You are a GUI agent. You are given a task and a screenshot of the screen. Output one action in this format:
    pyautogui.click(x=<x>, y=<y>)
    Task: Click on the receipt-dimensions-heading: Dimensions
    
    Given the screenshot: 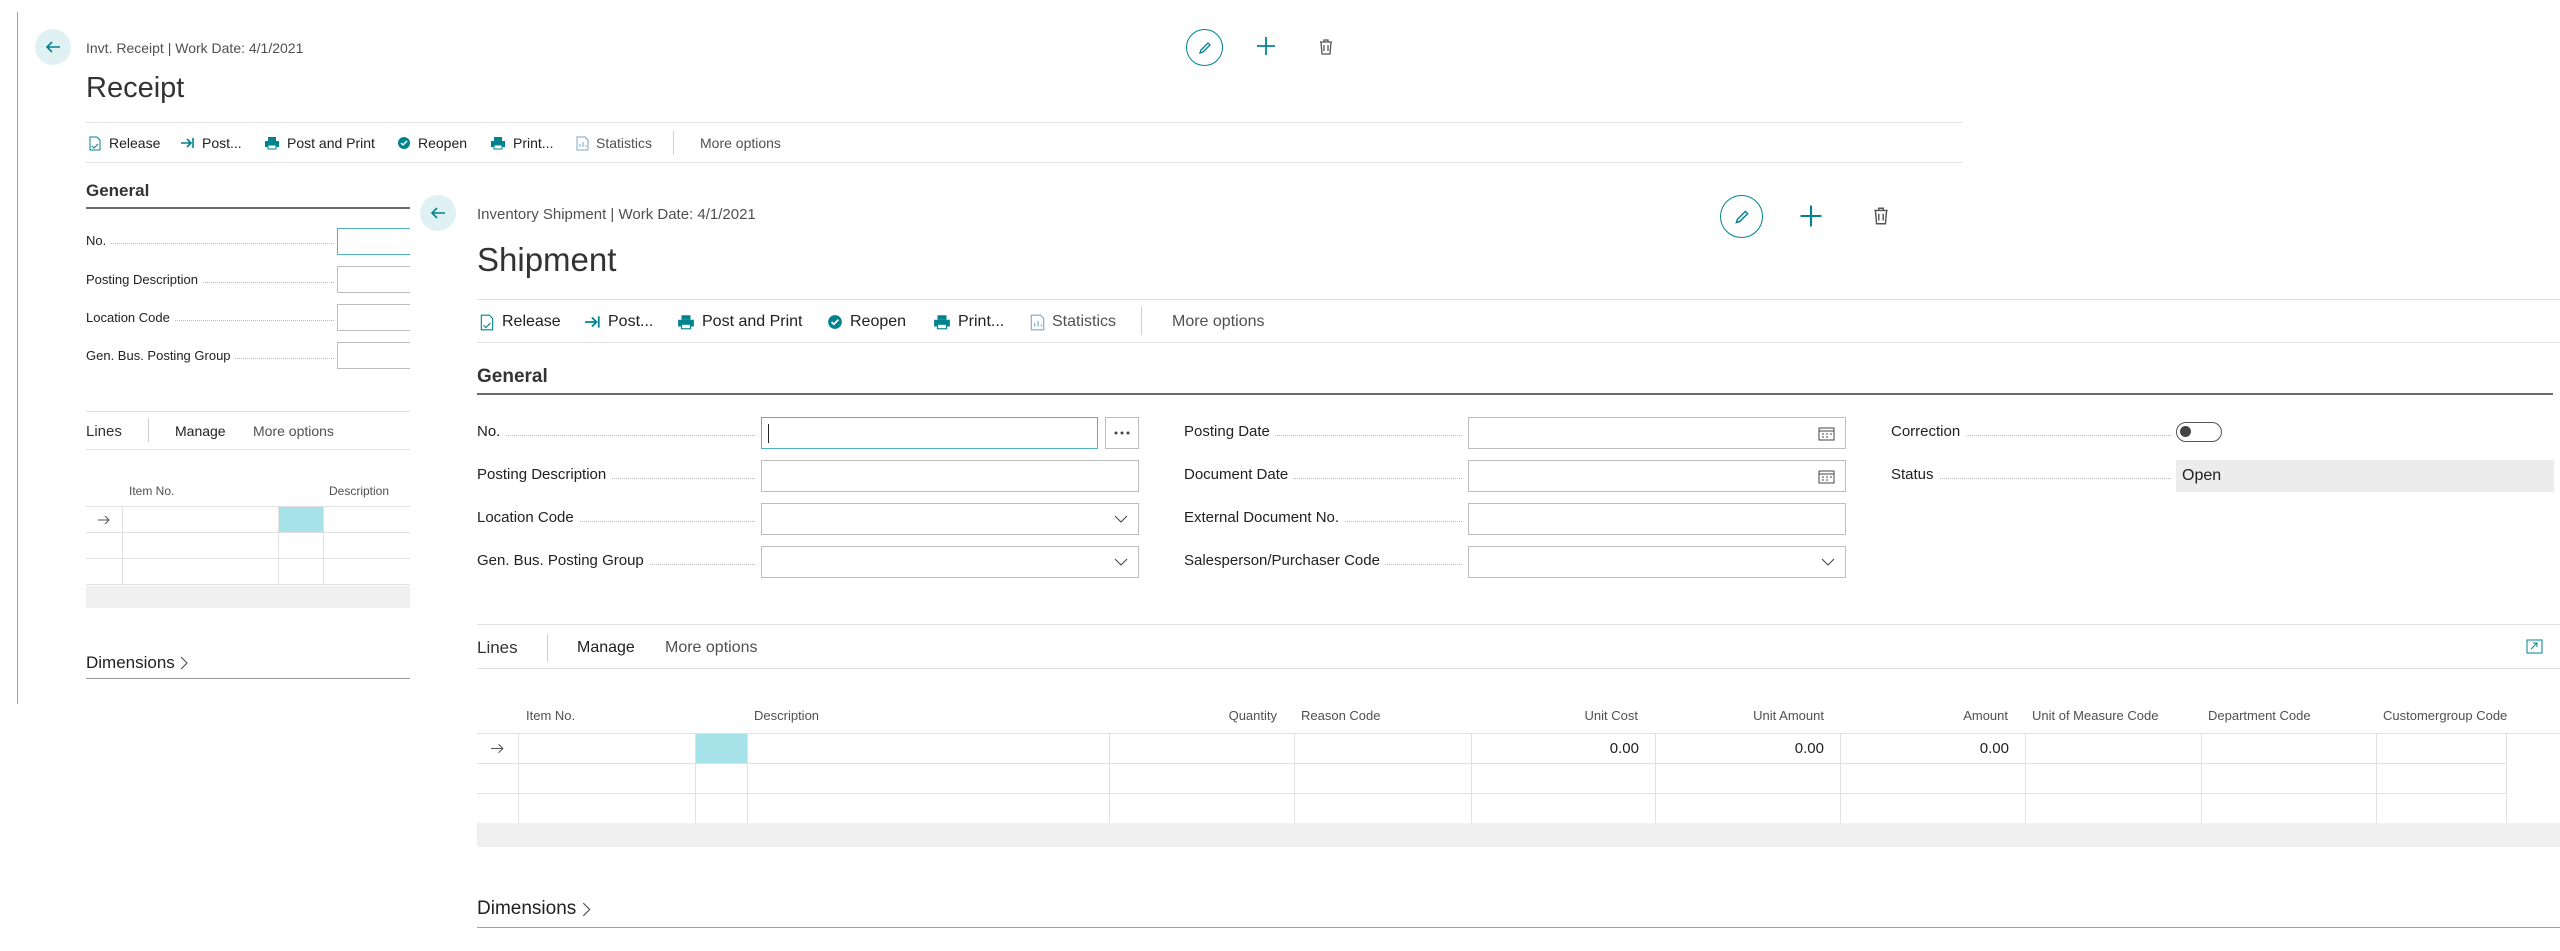 What is the action you would take?
    pyautogui.click(x=137, y=663)
    